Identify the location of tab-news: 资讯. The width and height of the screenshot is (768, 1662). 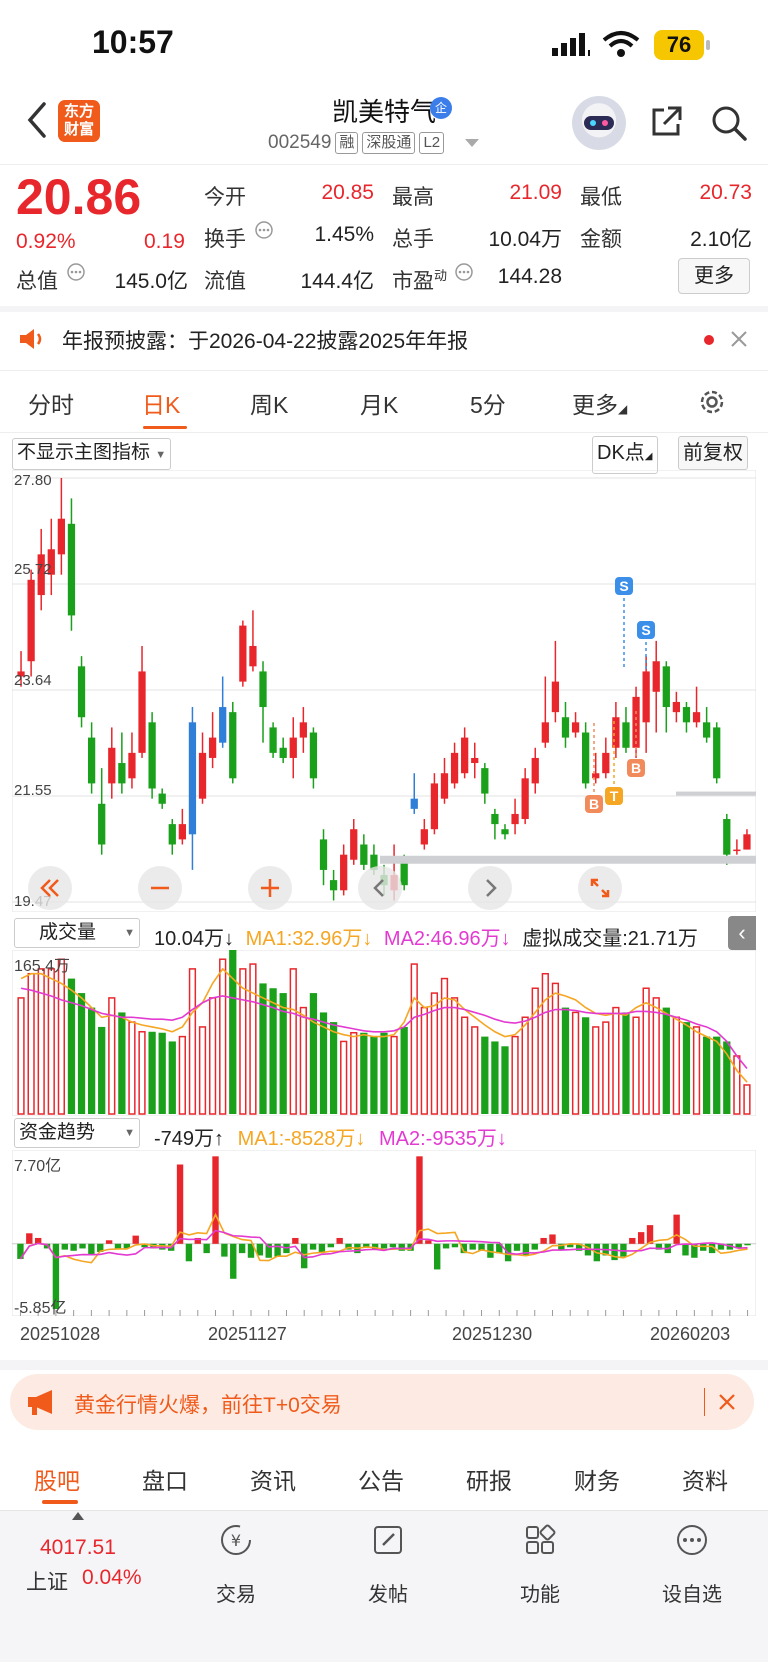
(273, 1479).